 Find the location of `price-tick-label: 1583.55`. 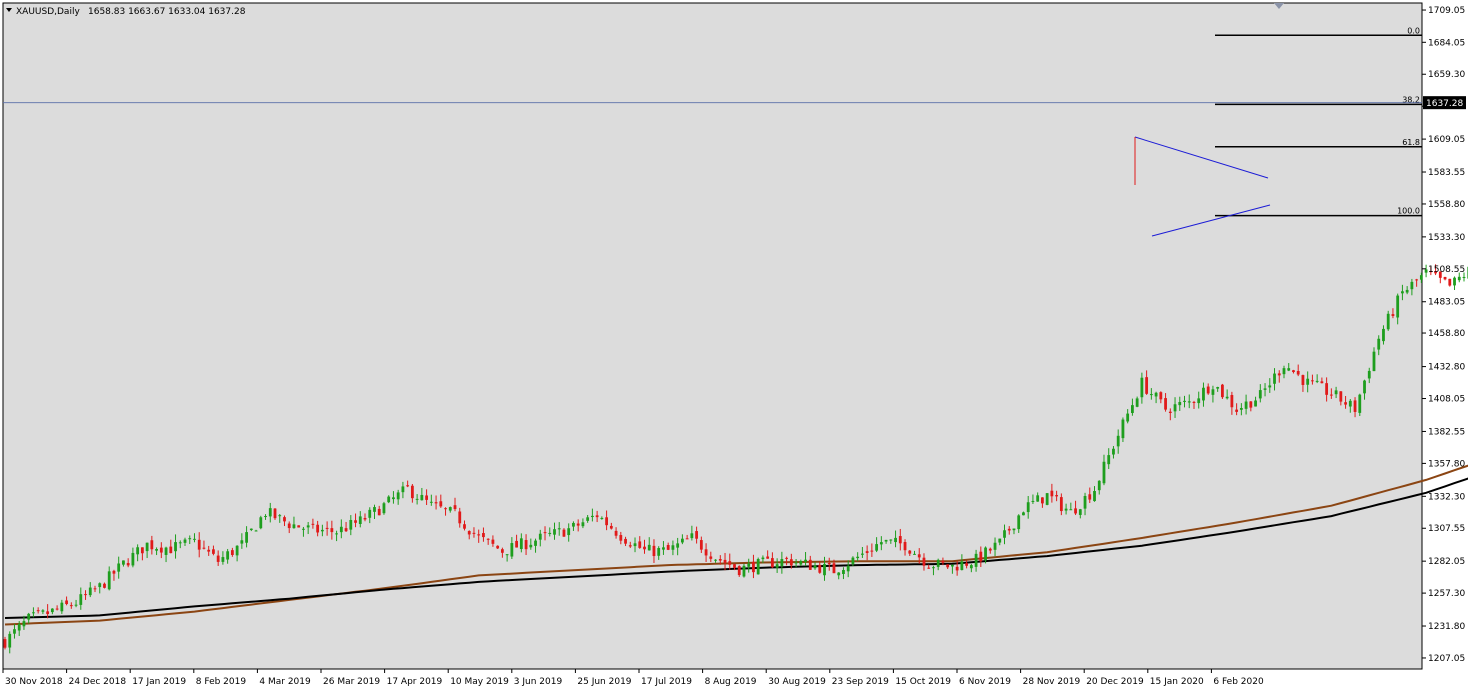

price-tick-label: 1583.55 is located at coordinates (1446, 173).